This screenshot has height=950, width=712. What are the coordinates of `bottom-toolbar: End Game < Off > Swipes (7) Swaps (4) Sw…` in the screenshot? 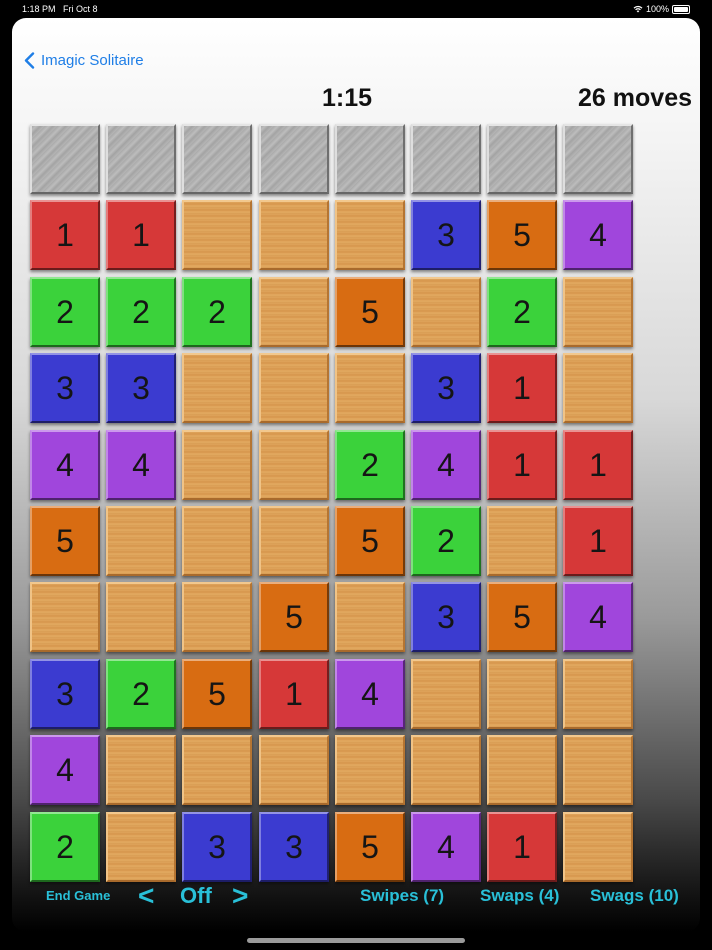 It's located at (356, 896).